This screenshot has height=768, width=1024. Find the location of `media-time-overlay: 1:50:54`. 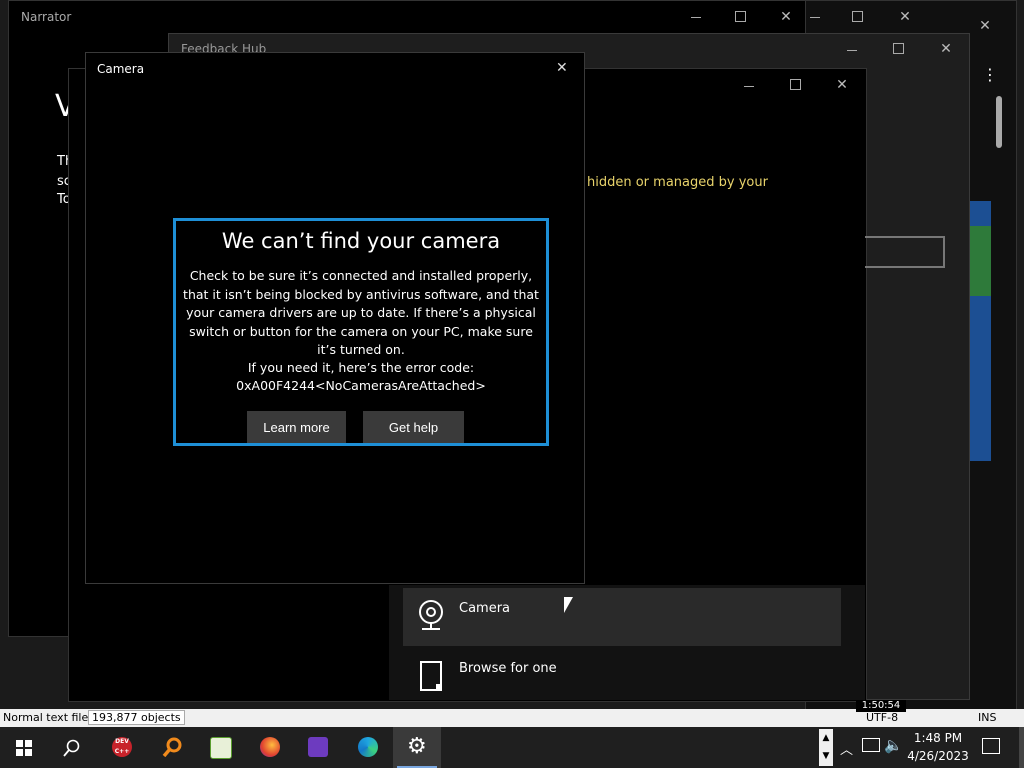

media-time-overlay: 1:50:54 is located at coordinates (881, 706).